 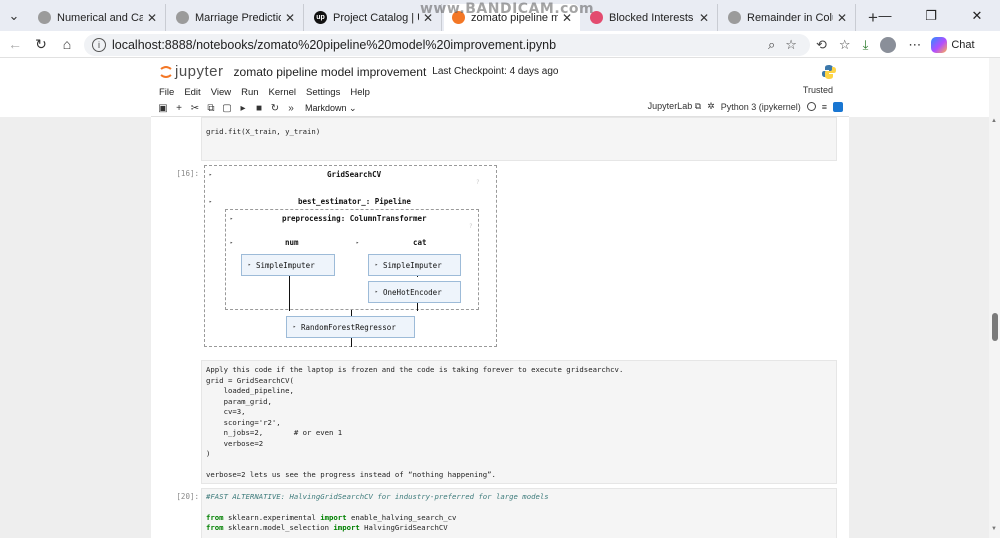 I want to click on kernel-info: JupyterLab ⧉ ✲ Python 3 (ipykernel) ≡, so click(x=745, y=106).